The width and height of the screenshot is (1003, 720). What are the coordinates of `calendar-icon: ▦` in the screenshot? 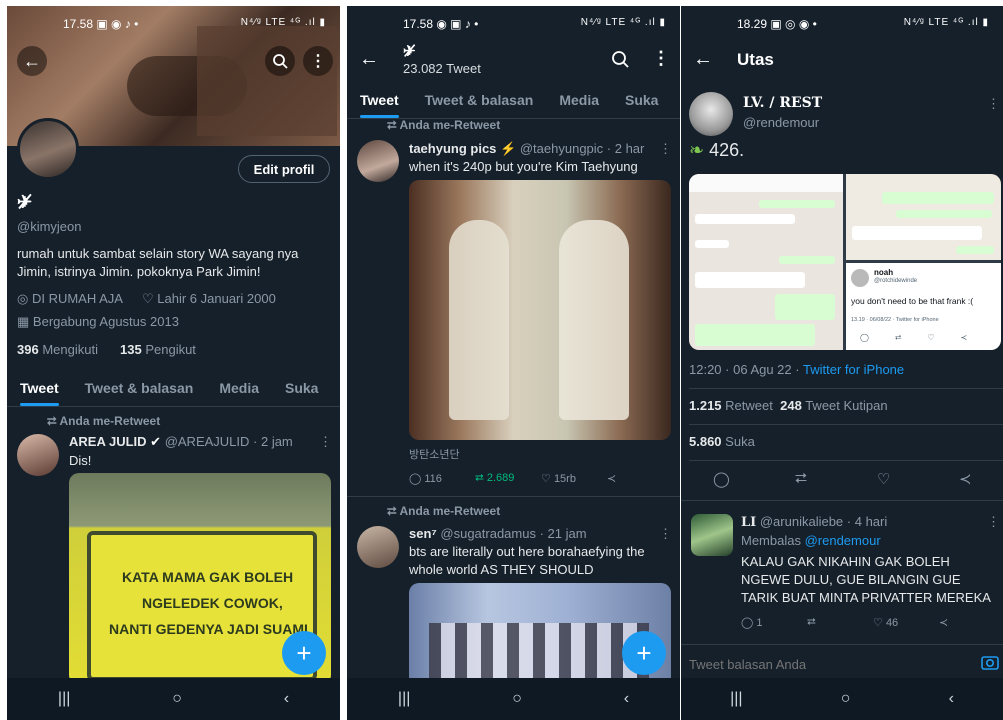 It's located at (23, 321).